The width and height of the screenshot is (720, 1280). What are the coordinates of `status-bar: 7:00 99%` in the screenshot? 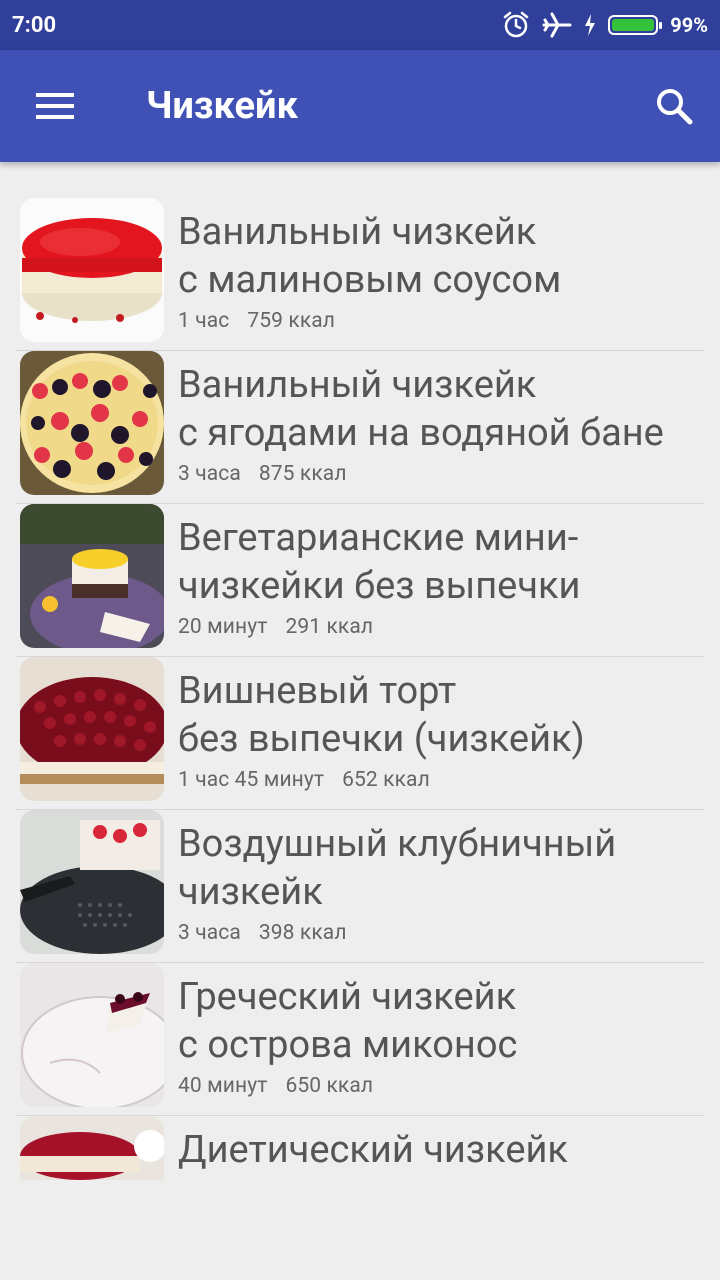 It's located at (360, 25).